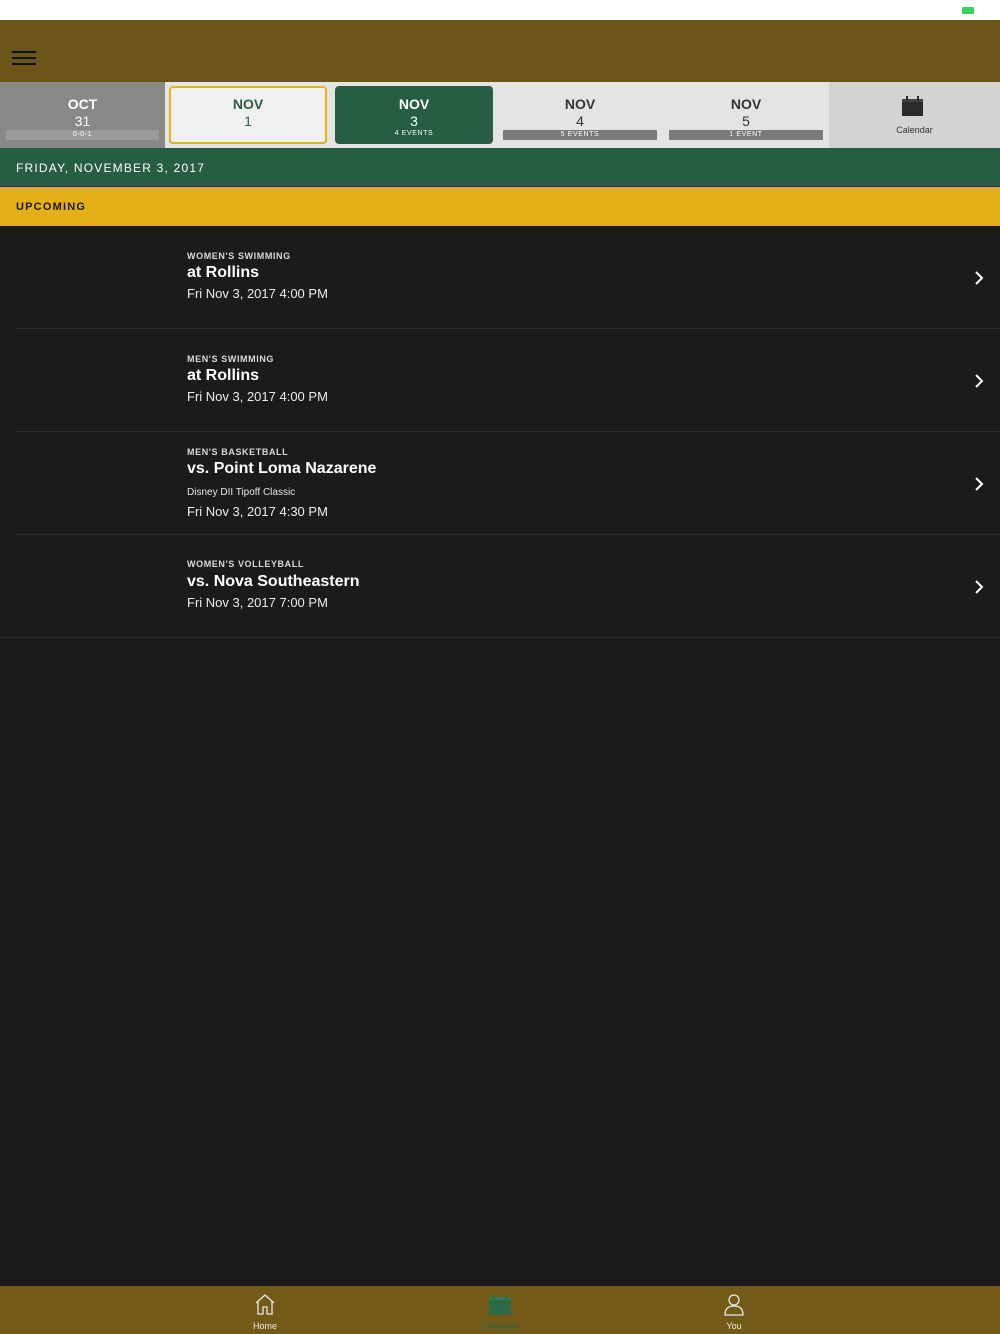 This screenshot has height=1334, width=1000. I want to click on date-record-badge: 0-0-1, so click(82, 135).